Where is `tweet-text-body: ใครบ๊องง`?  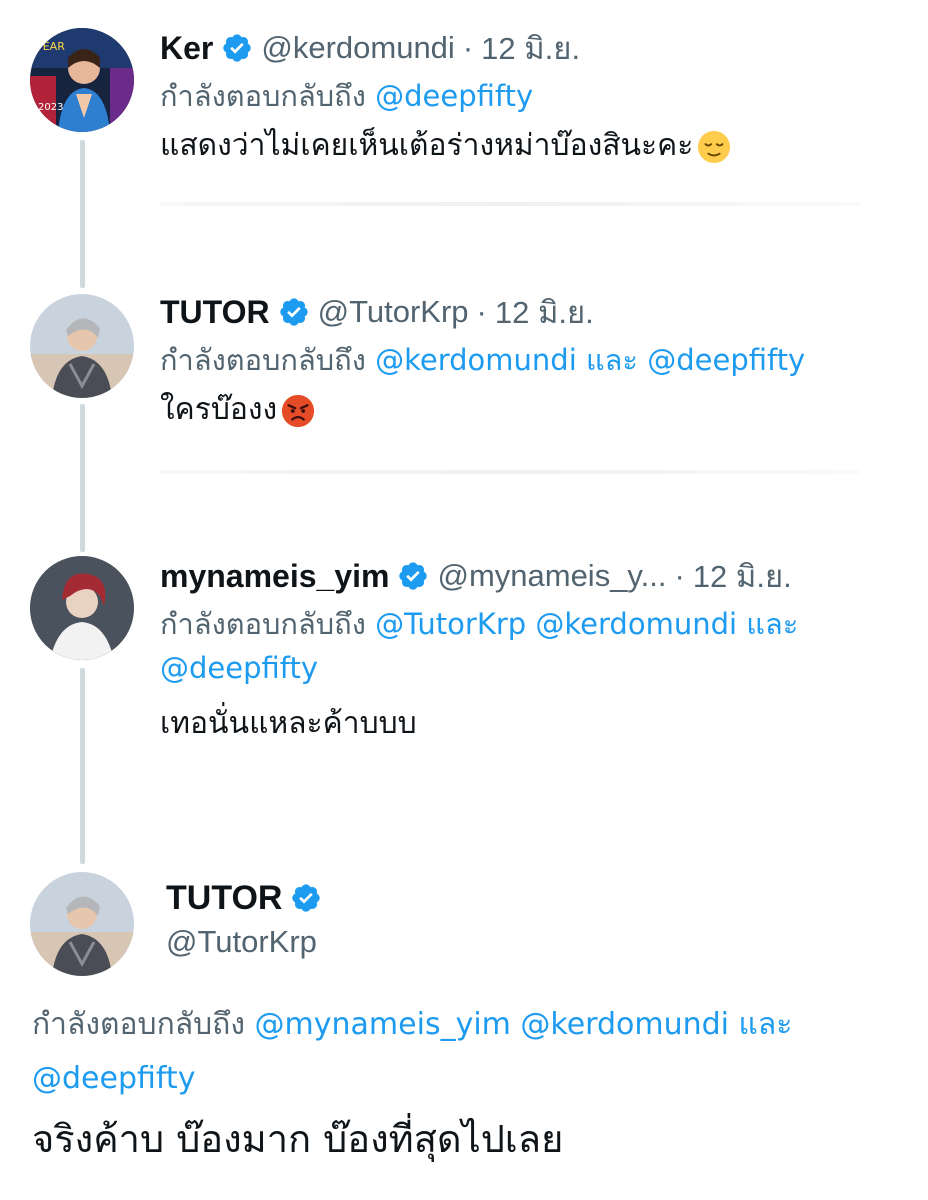 tweet-text-body: ใครบ๊องง is located at coordinates (219, 409).